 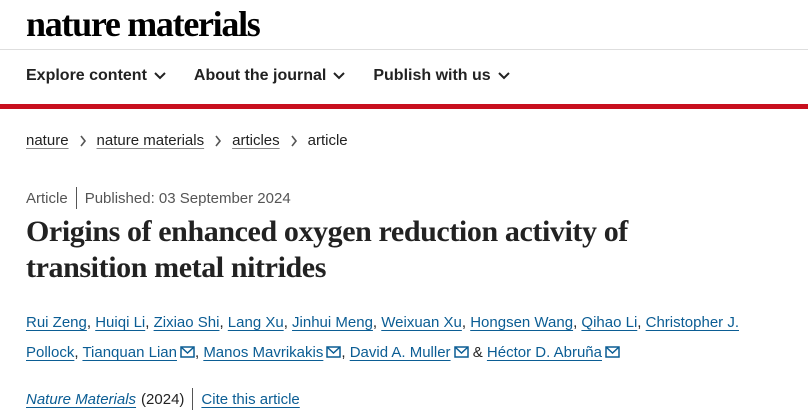 I want to click on article-meta: Article Published: 03 September 2024, so click(x=158, y=198).